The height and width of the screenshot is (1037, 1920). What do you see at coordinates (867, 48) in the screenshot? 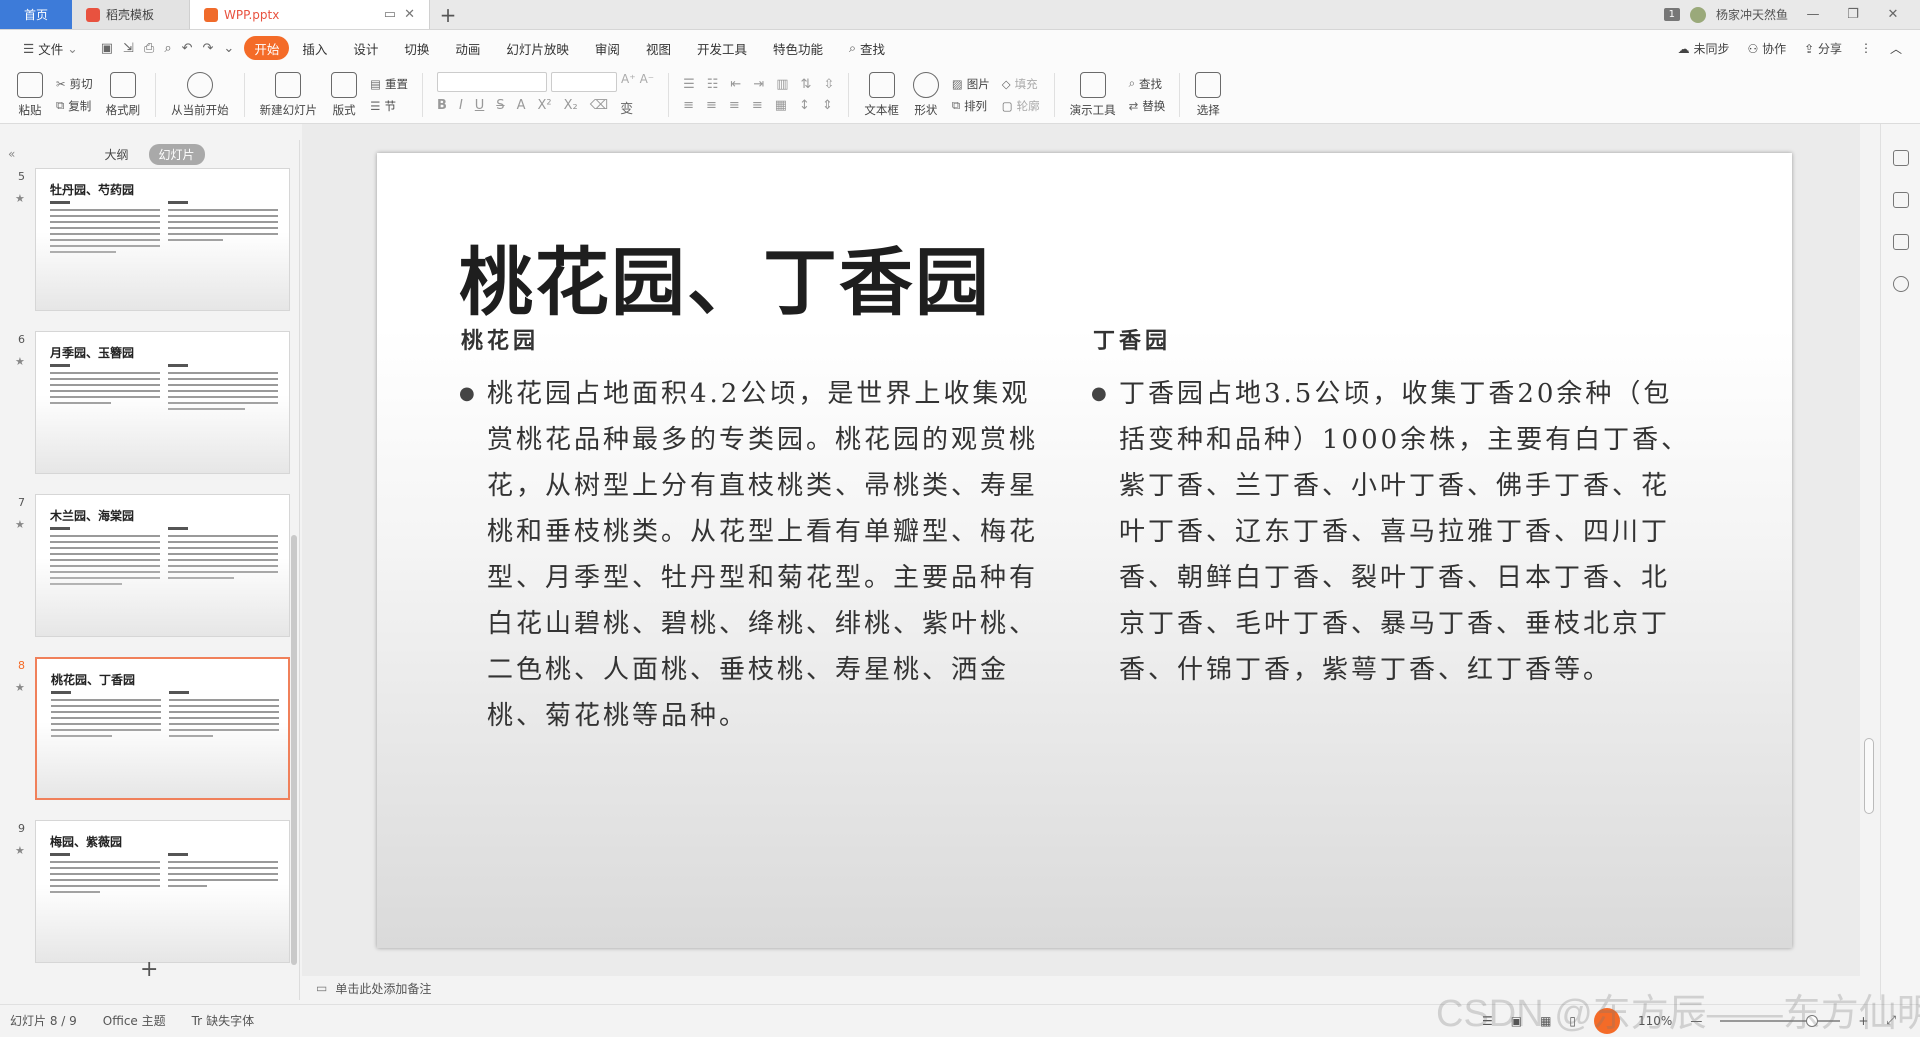
I see `menu-search: ⌕ 查找` at bounding box center [867, 48].